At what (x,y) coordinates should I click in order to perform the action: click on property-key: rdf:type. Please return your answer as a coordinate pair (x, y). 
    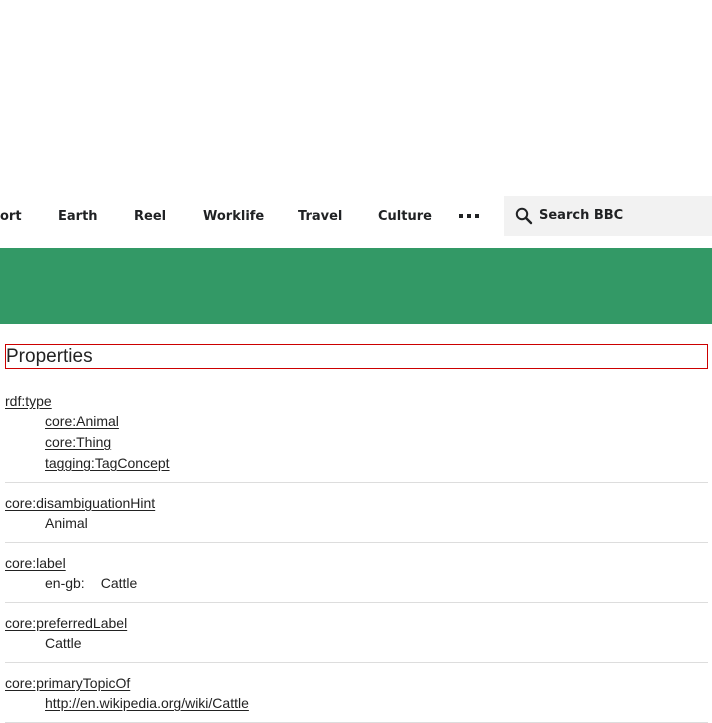
    Looking at the image, I should click on (28, 401).